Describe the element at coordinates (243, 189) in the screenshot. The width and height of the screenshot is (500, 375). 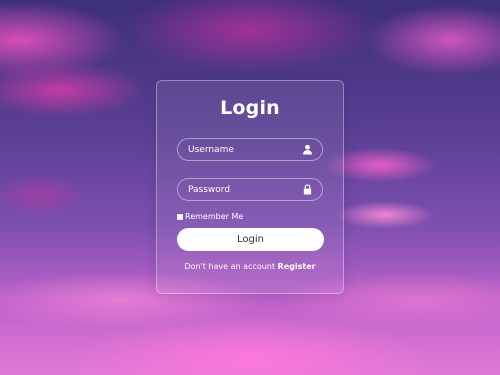
I see `password-input` at that location.